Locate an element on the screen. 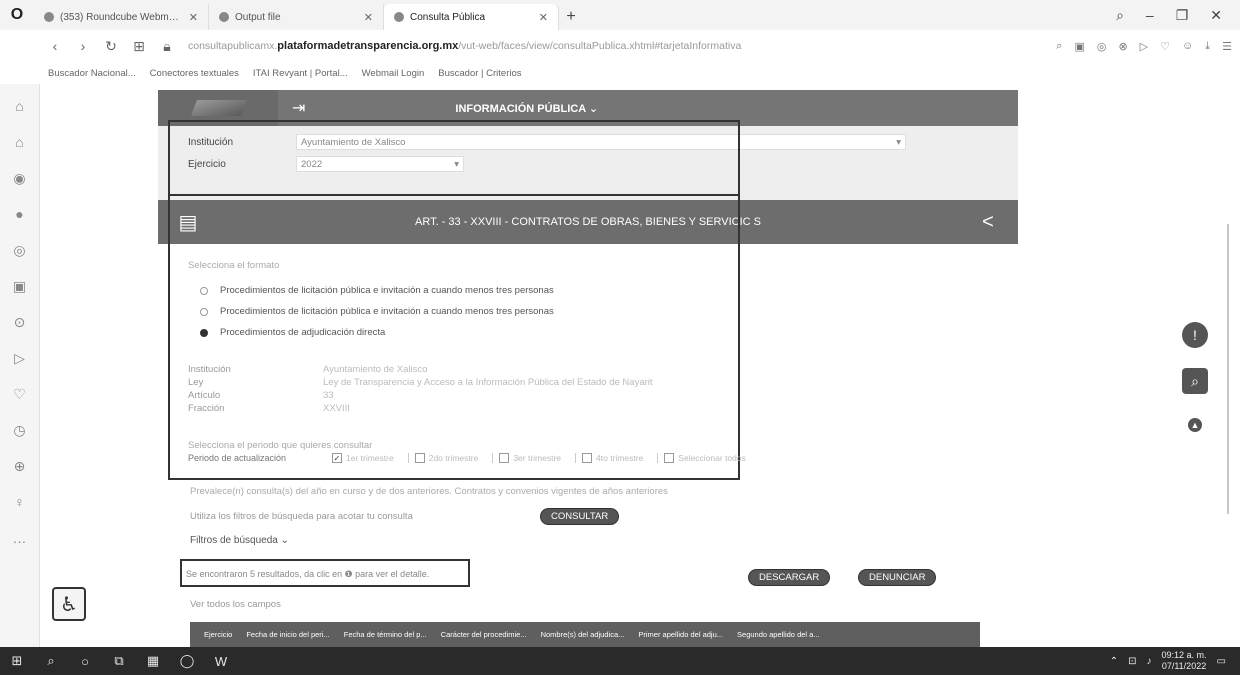 This screenshot has height=675, width=1240. house-icon: ⌂ is located at coordinates (20, 142).